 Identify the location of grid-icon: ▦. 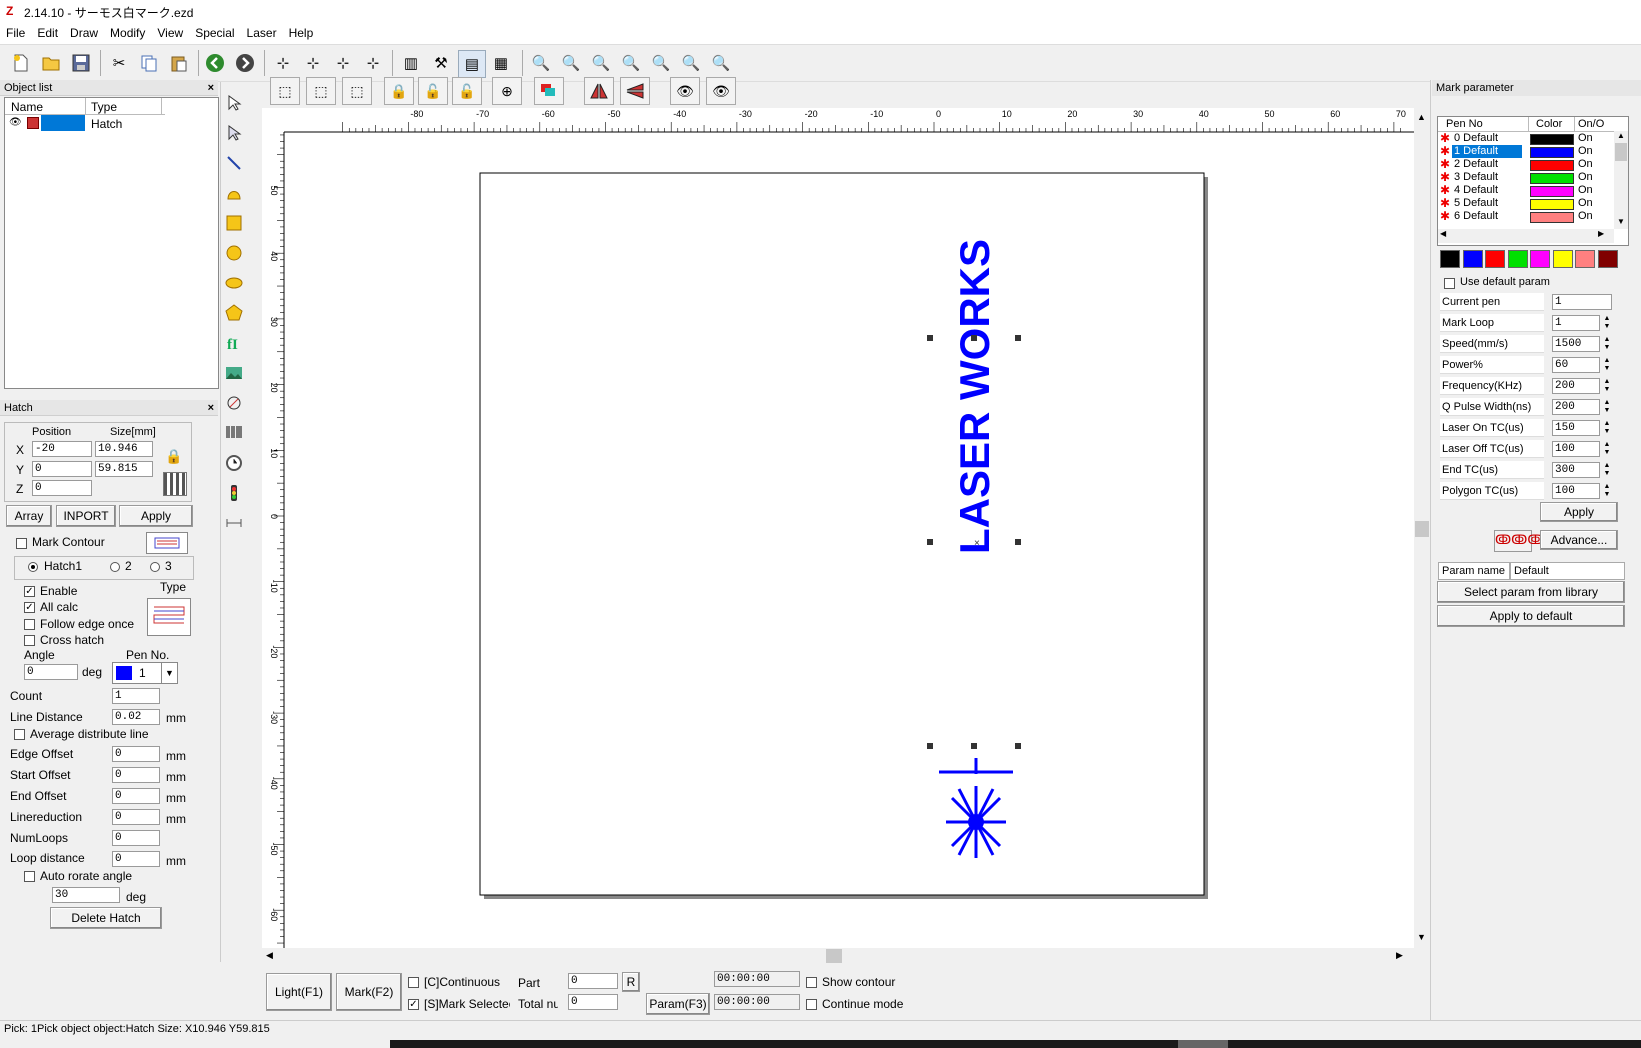
(501, 63).